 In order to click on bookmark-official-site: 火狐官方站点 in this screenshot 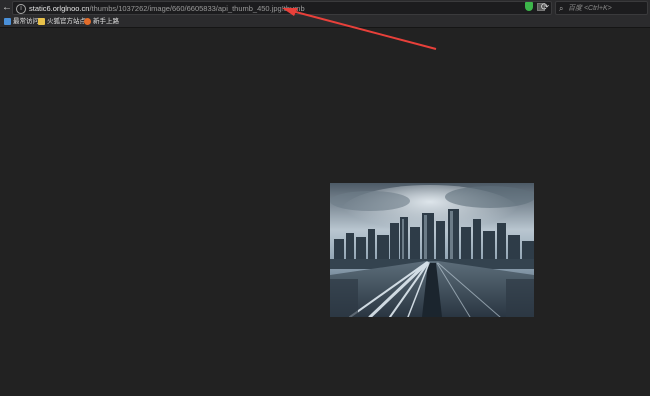, I will do `click(62, 21)`.